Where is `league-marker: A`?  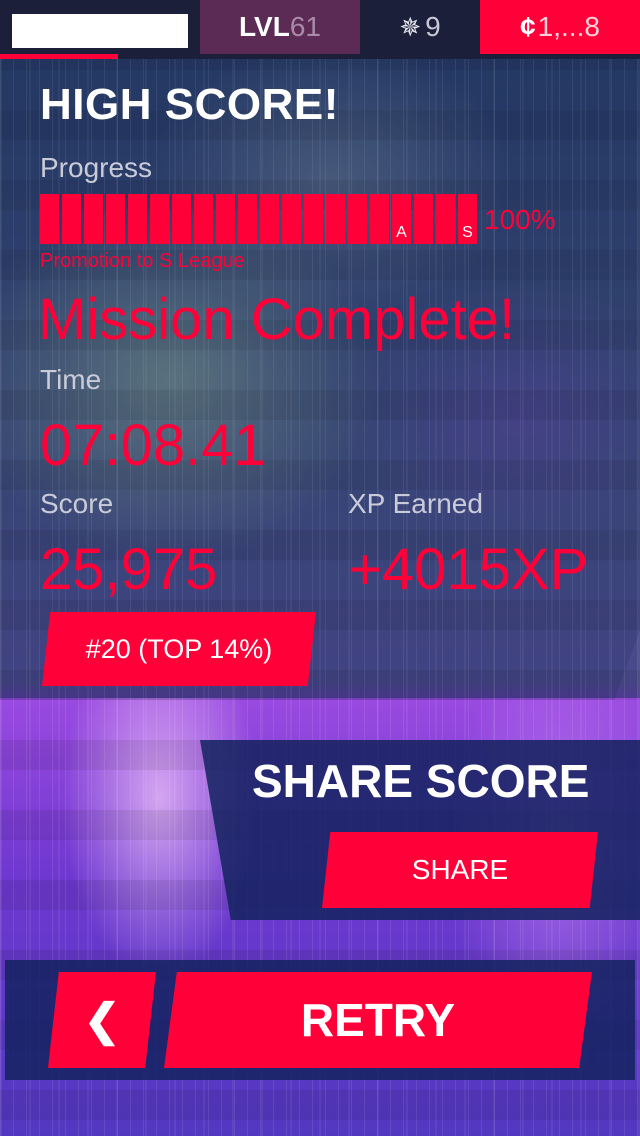 league-marker: A is located at coordinates (401, 232).